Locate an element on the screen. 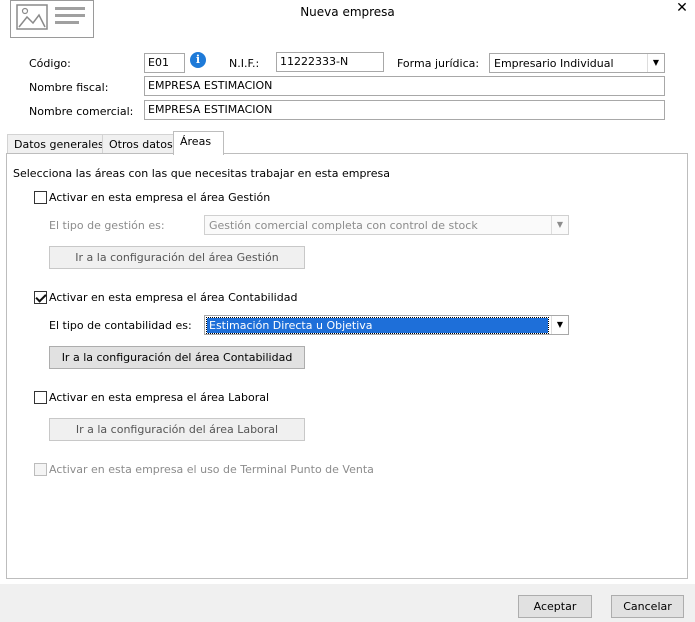  forma-juridica-value: Empresario Individual is located at coordinates (554, 63).